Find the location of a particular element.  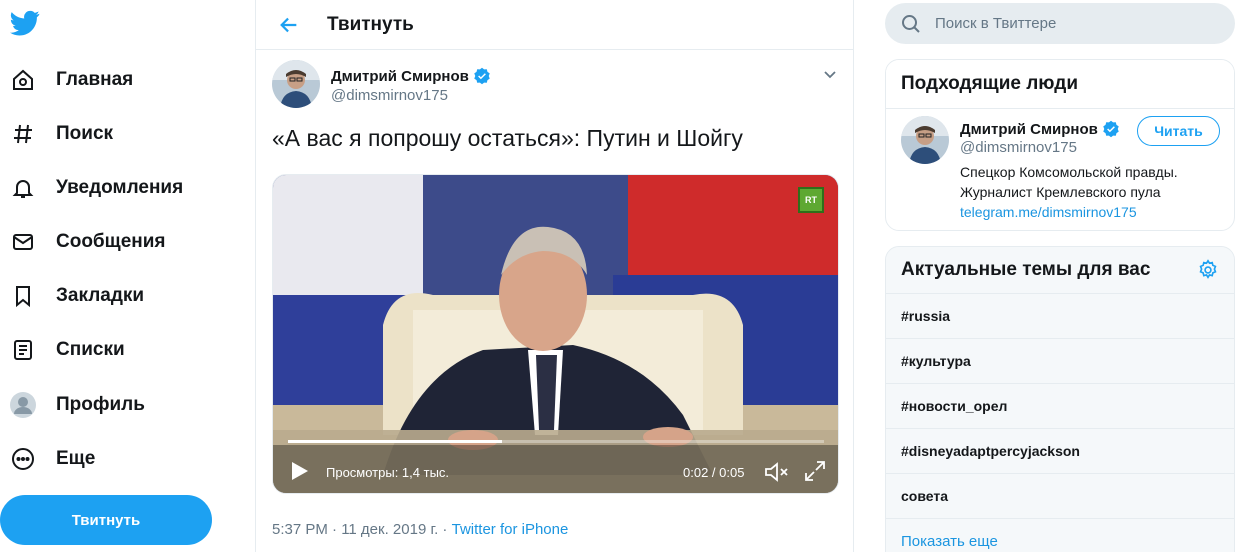

nav-more: Еще is located at coordinates (120, 459).